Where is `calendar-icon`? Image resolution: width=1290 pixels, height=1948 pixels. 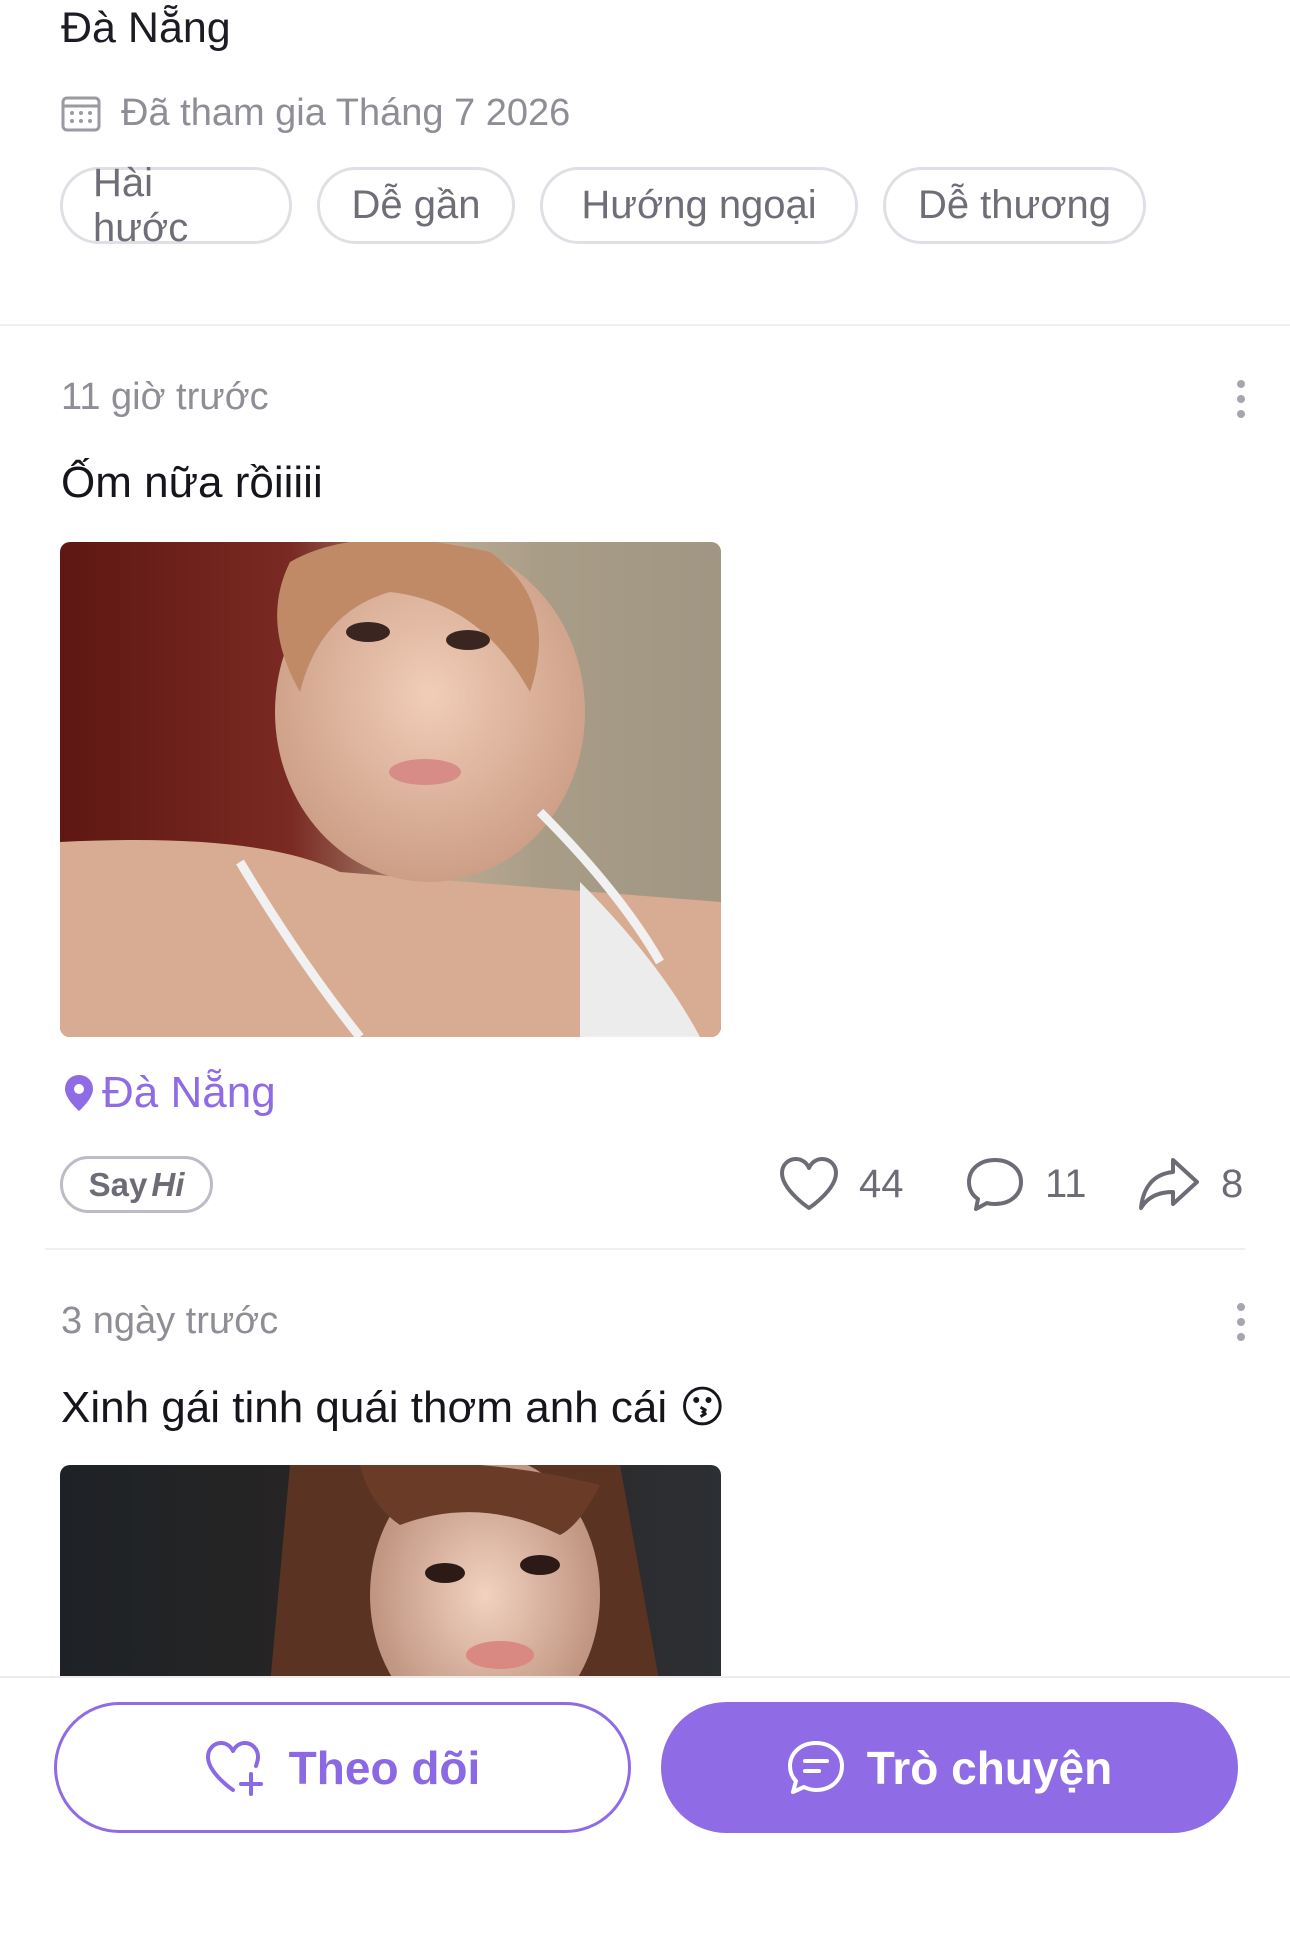 calendar-icon is located at coordinates (81, 114).